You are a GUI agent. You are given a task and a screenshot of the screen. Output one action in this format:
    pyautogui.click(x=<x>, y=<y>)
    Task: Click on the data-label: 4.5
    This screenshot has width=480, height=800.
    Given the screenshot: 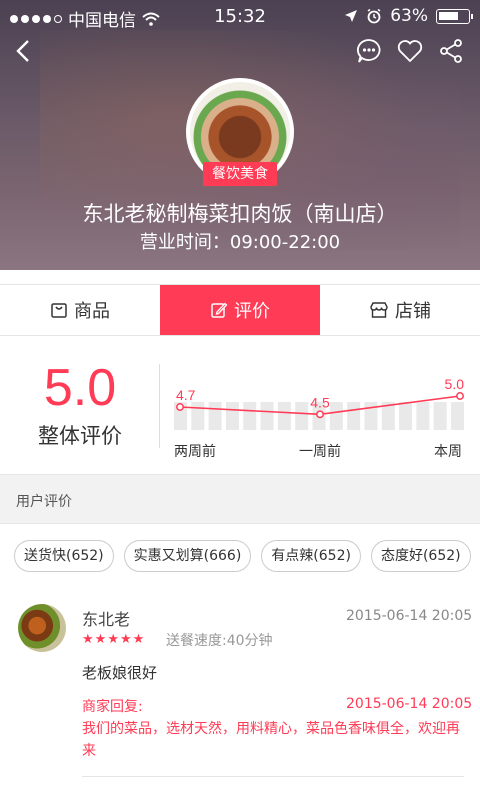 What is the action you would take?
    pyautogui.click(x=320, y=402)
    